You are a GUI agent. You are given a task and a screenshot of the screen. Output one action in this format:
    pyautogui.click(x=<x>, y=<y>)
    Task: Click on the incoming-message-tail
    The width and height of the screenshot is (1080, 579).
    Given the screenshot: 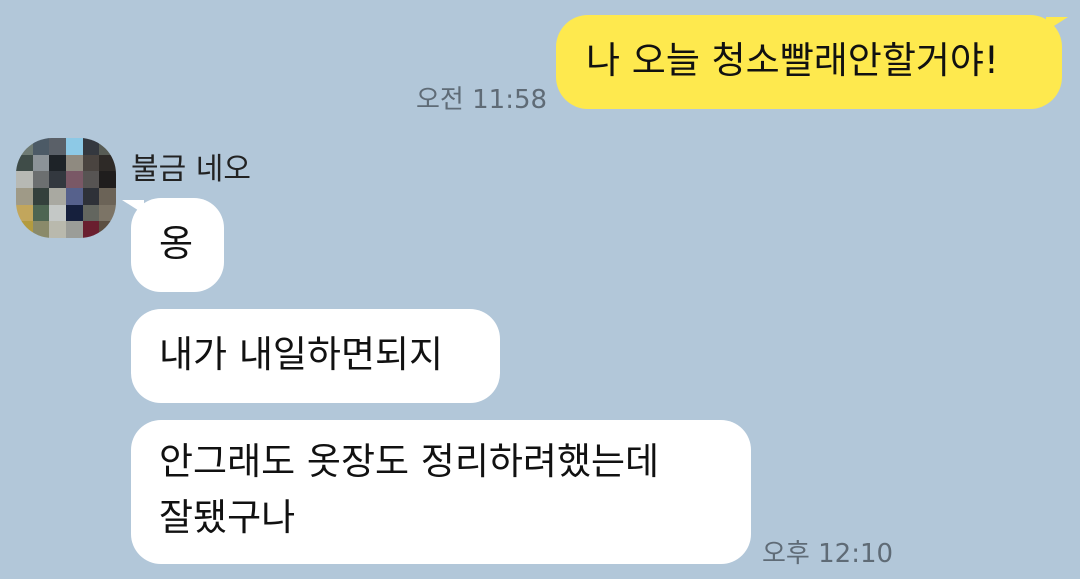 What is the action you would take?
    pyautogui.click(x=133, y=207)
    